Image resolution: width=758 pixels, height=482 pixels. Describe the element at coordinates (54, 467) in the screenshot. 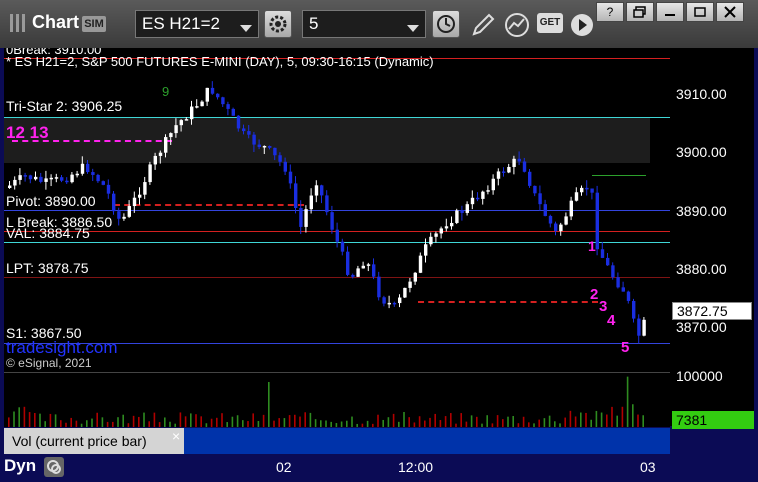

I see `link-icon` at that location.